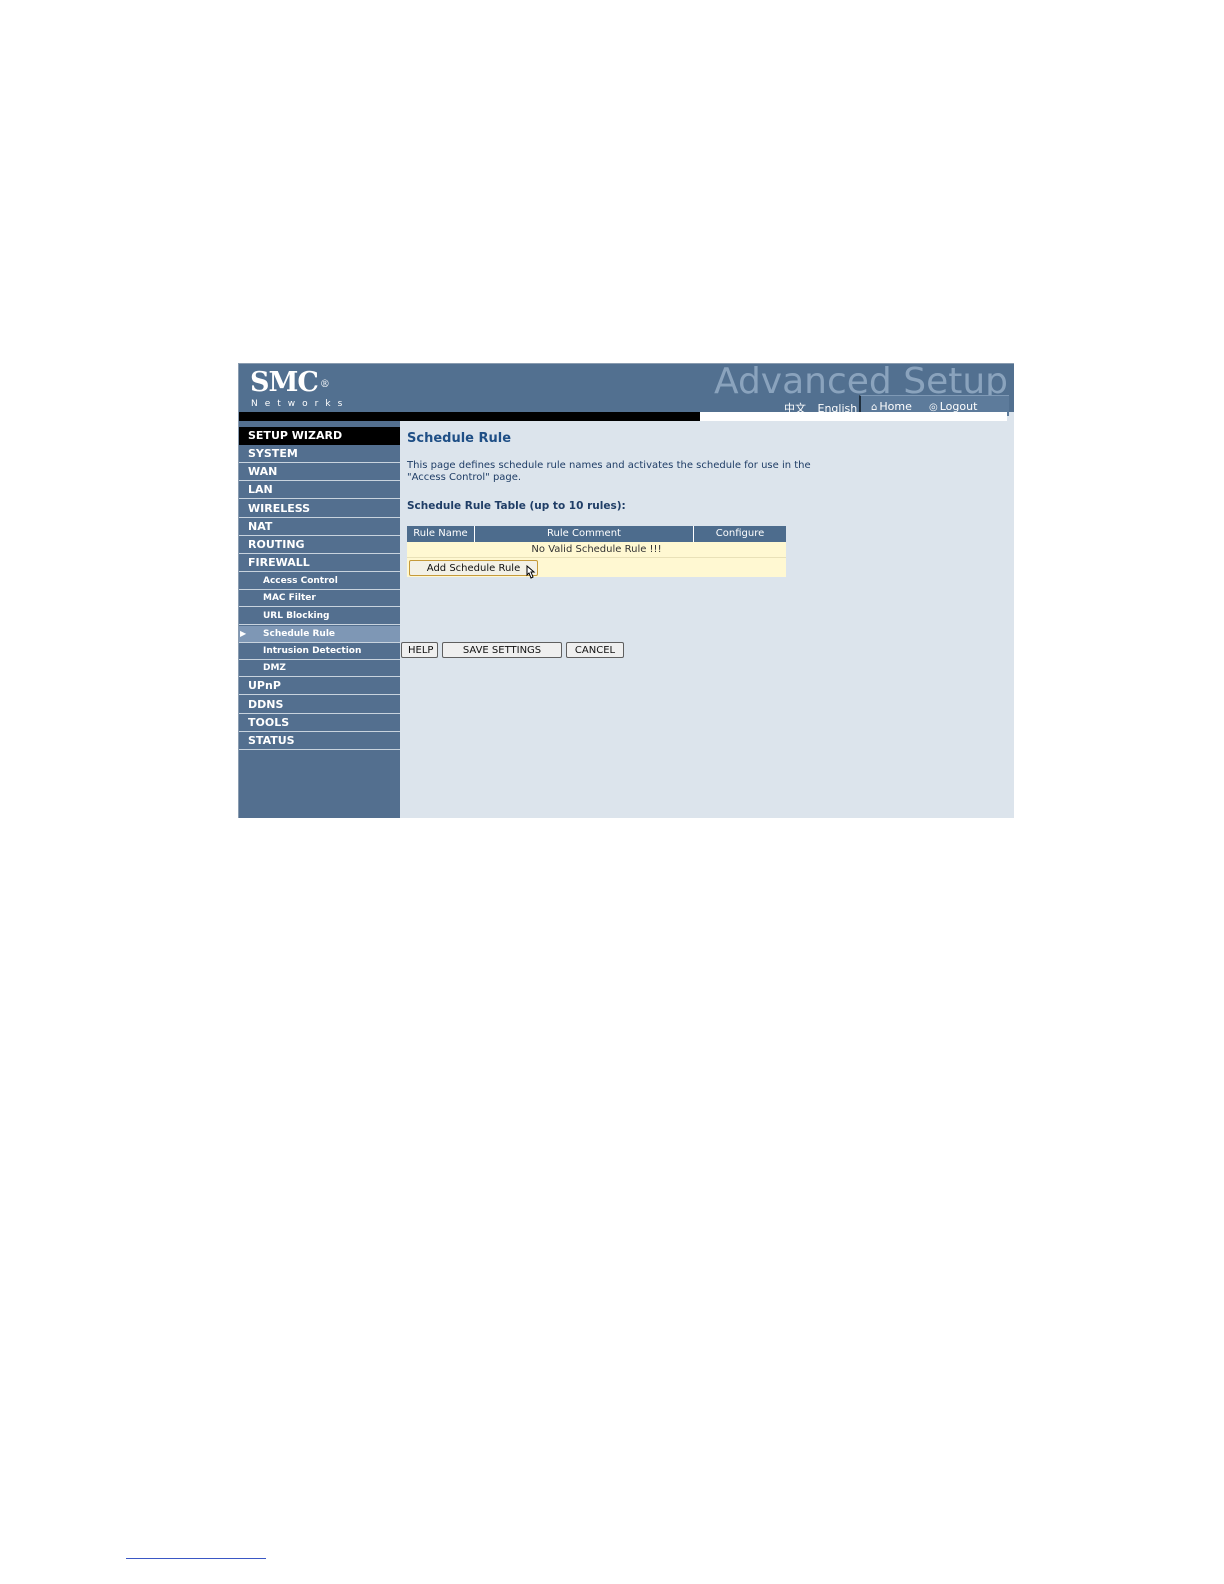 The image size is (1224, 1584). I want to click on active-arrow-icon: ▶, so click(243, 633).